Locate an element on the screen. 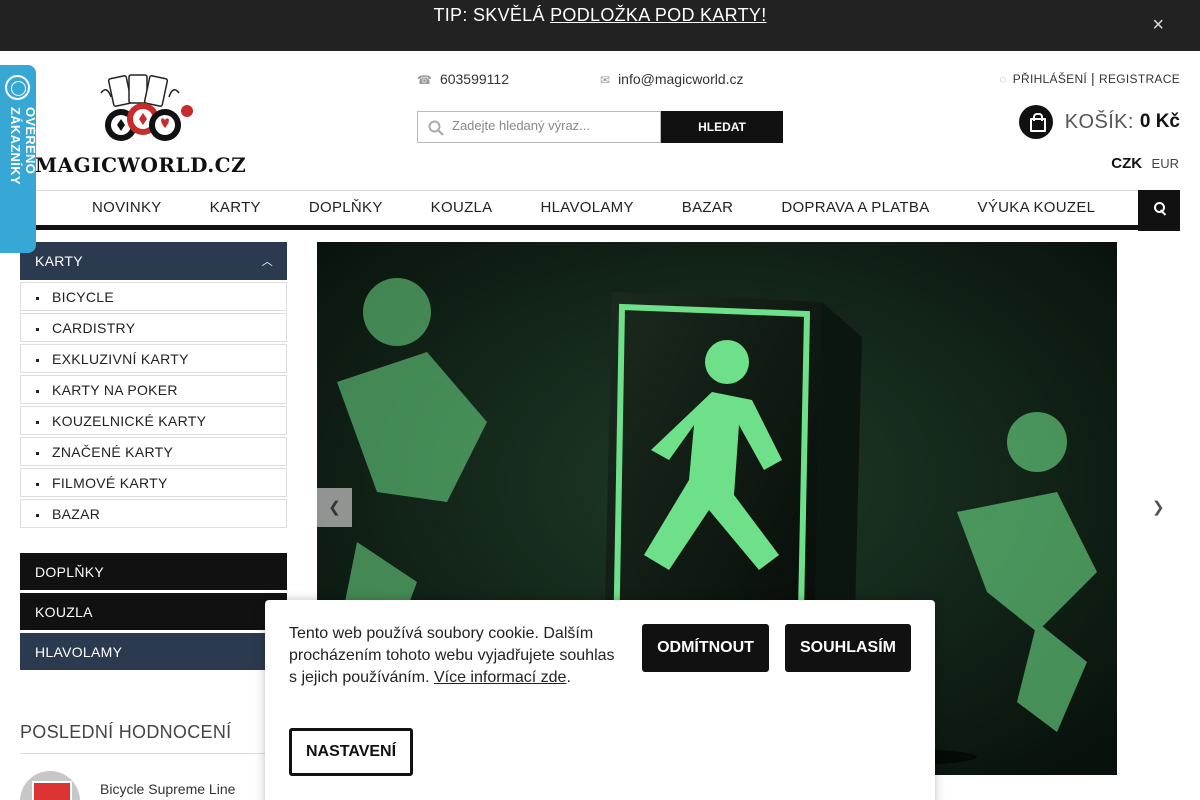  sidebar-item-bicycle: BICYCLE is located at coordinates (153, 296).